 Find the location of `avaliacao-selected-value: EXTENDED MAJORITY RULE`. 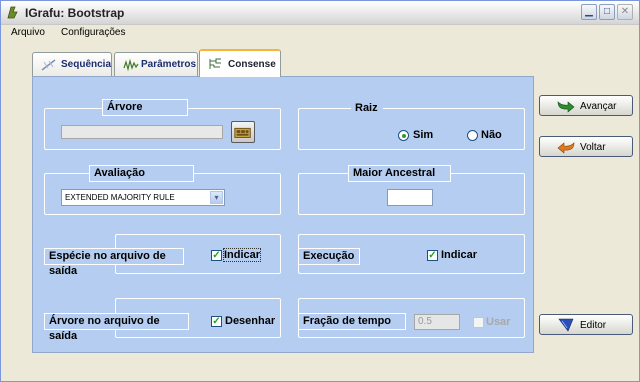

avaliacao-selected-value: EXTENDED MAJORITY RULE is located at coordinates (120, 197).